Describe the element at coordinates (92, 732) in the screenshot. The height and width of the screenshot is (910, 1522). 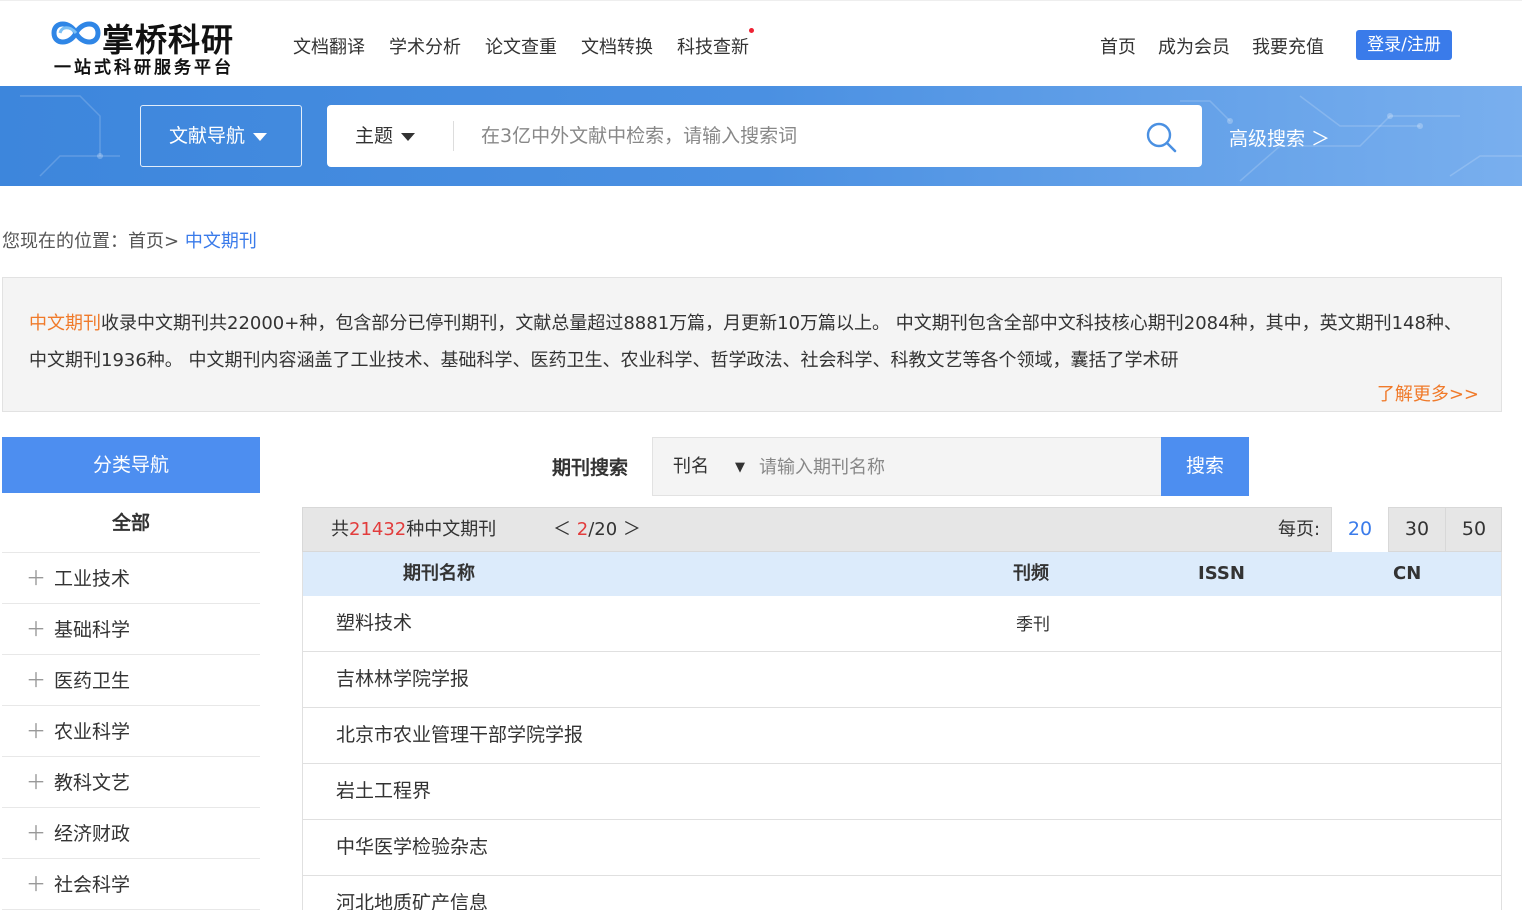
I see `sidebar-item-label: 农业科学` at that location.